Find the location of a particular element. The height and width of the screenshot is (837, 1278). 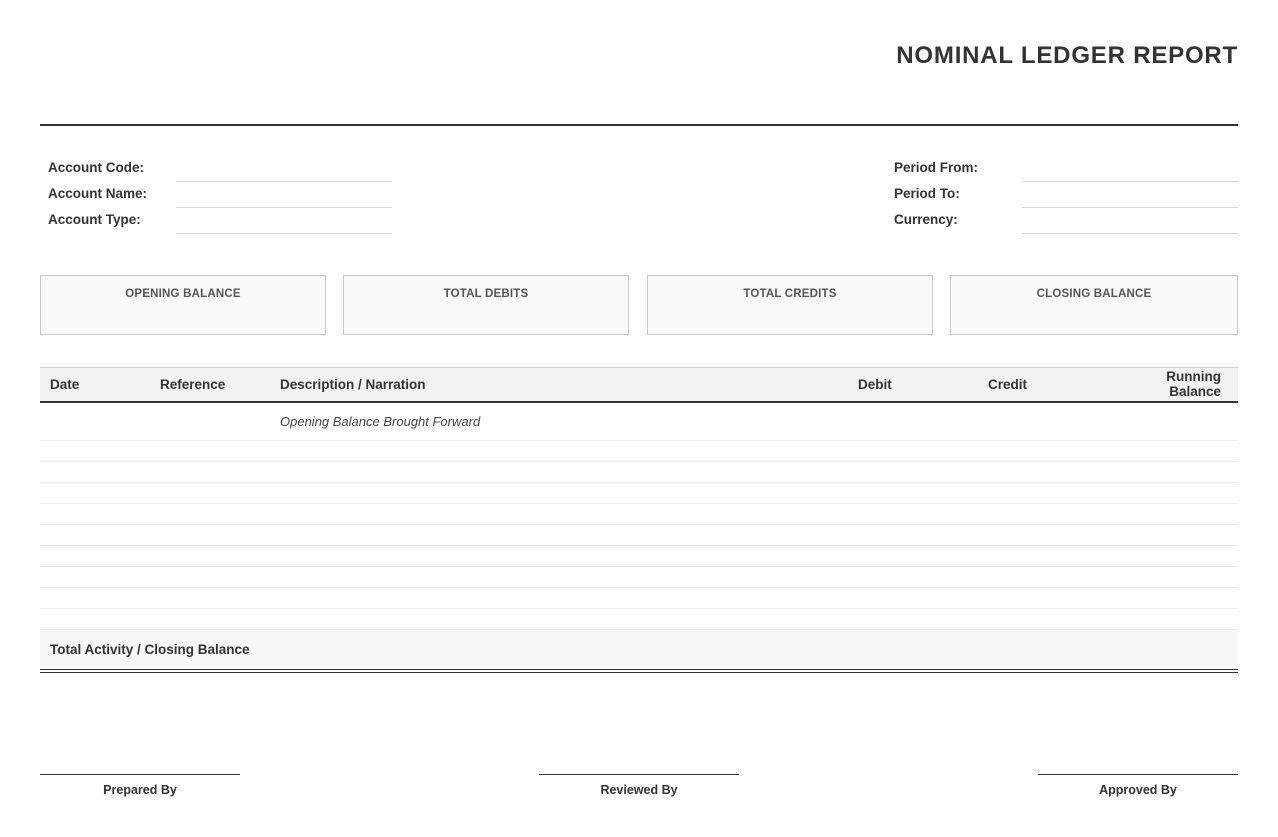

account-name-field is located at coordinates (284, 195).